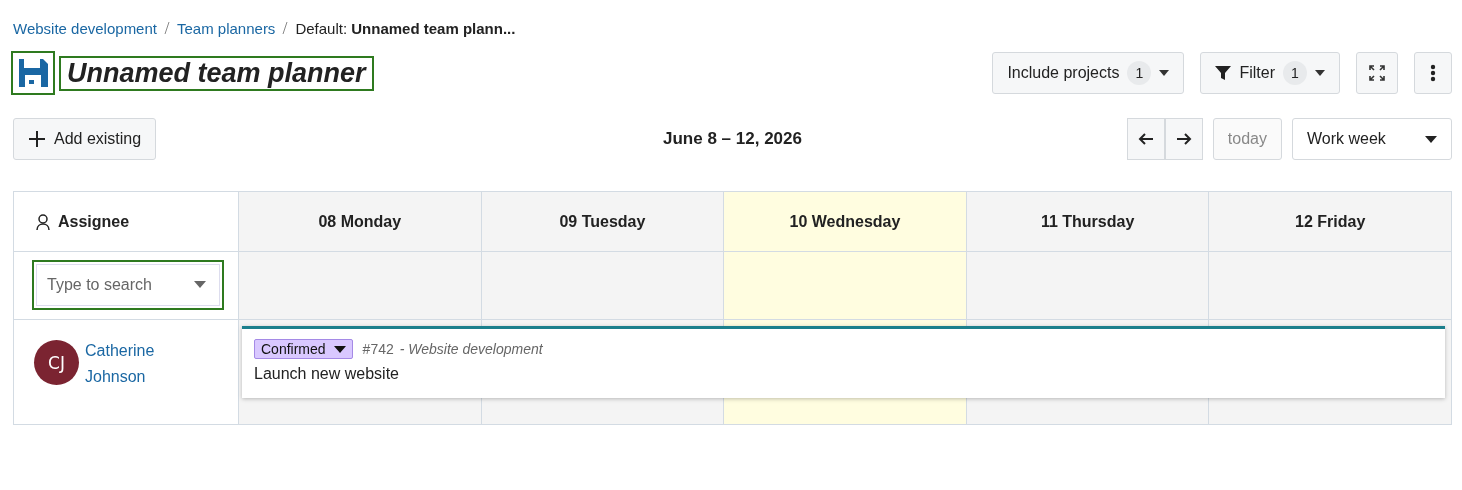 The image size is (1462, 490). I want to click on right-arrow-icon, so click(1183, 139).